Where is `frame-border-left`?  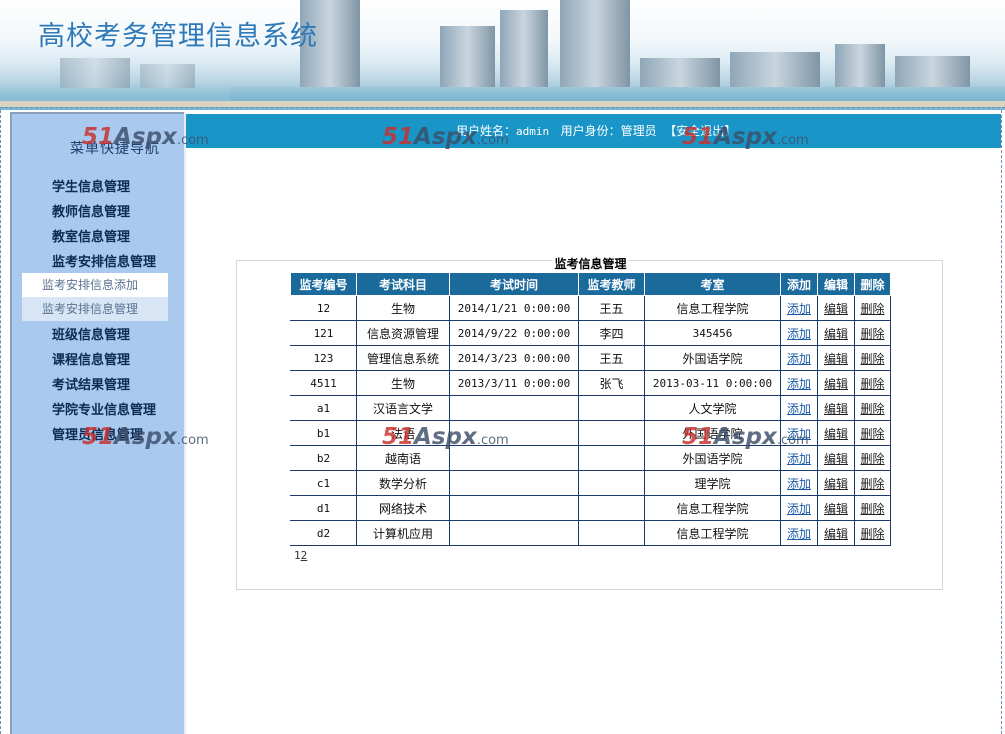
frame-border-left is located at coordinates (1, 422).